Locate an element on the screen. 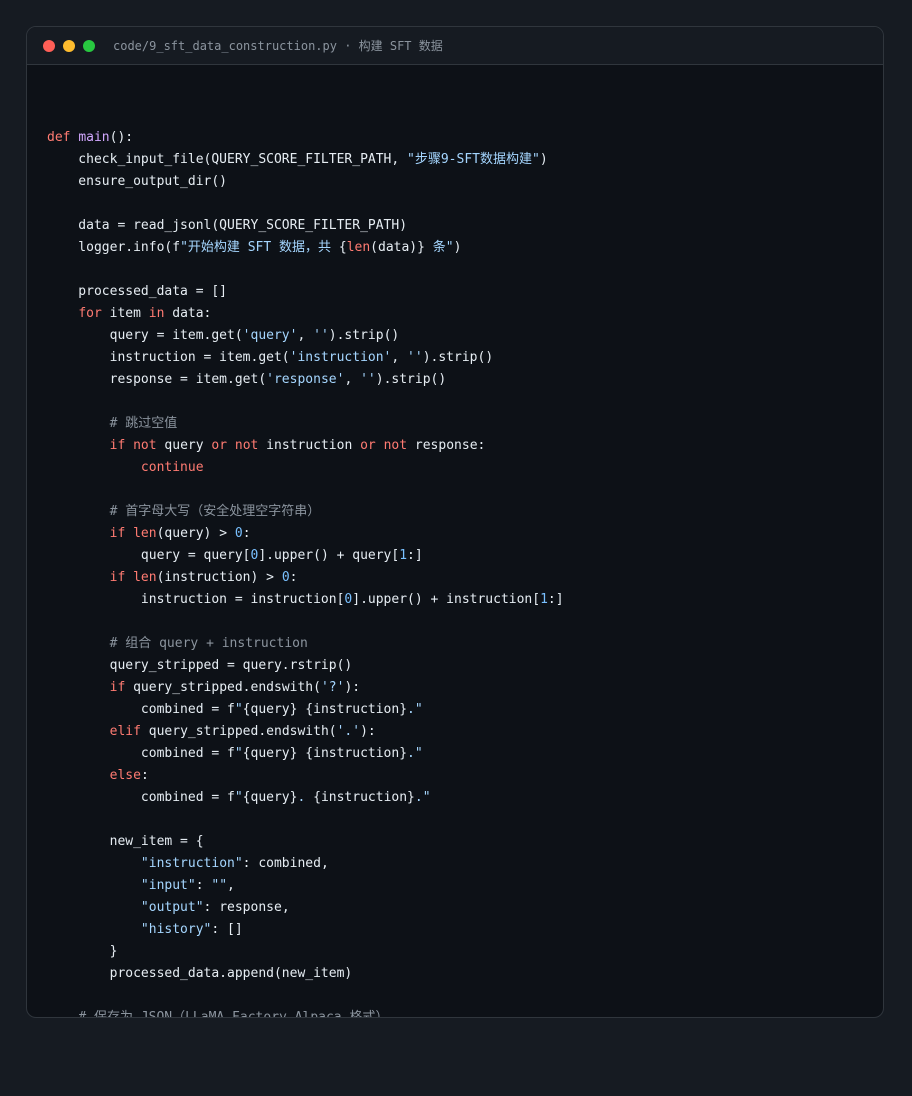  code-line: query = item.get('query', '').strip() is located at coordinates (305, 336).